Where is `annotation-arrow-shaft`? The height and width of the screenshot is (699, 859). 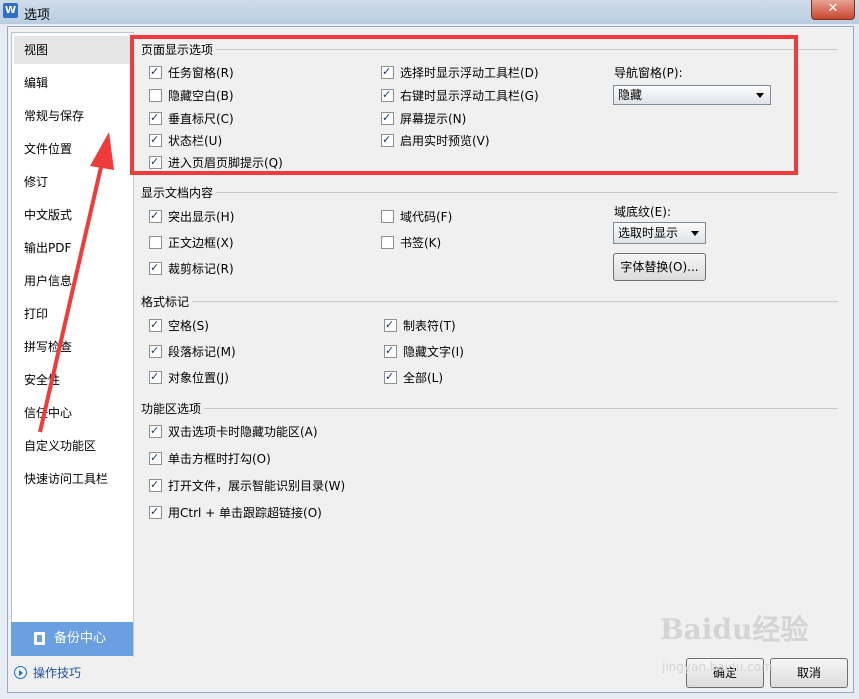
annotation-arrow-shaft is located at coordinates (70, 299).